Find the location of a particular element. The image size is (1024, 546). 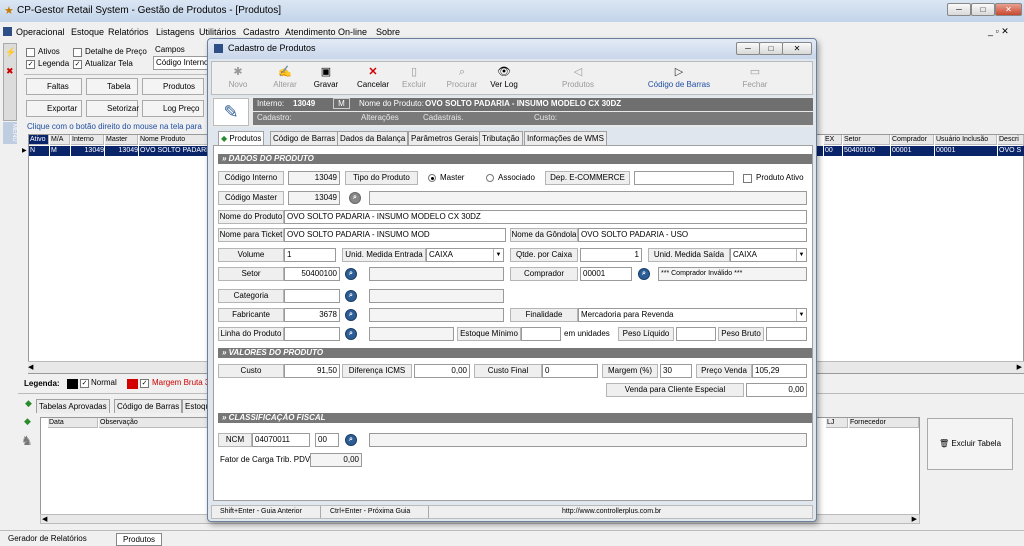

bottom-scroll-right-icon: ▶ is located at coordinates (914, 519).